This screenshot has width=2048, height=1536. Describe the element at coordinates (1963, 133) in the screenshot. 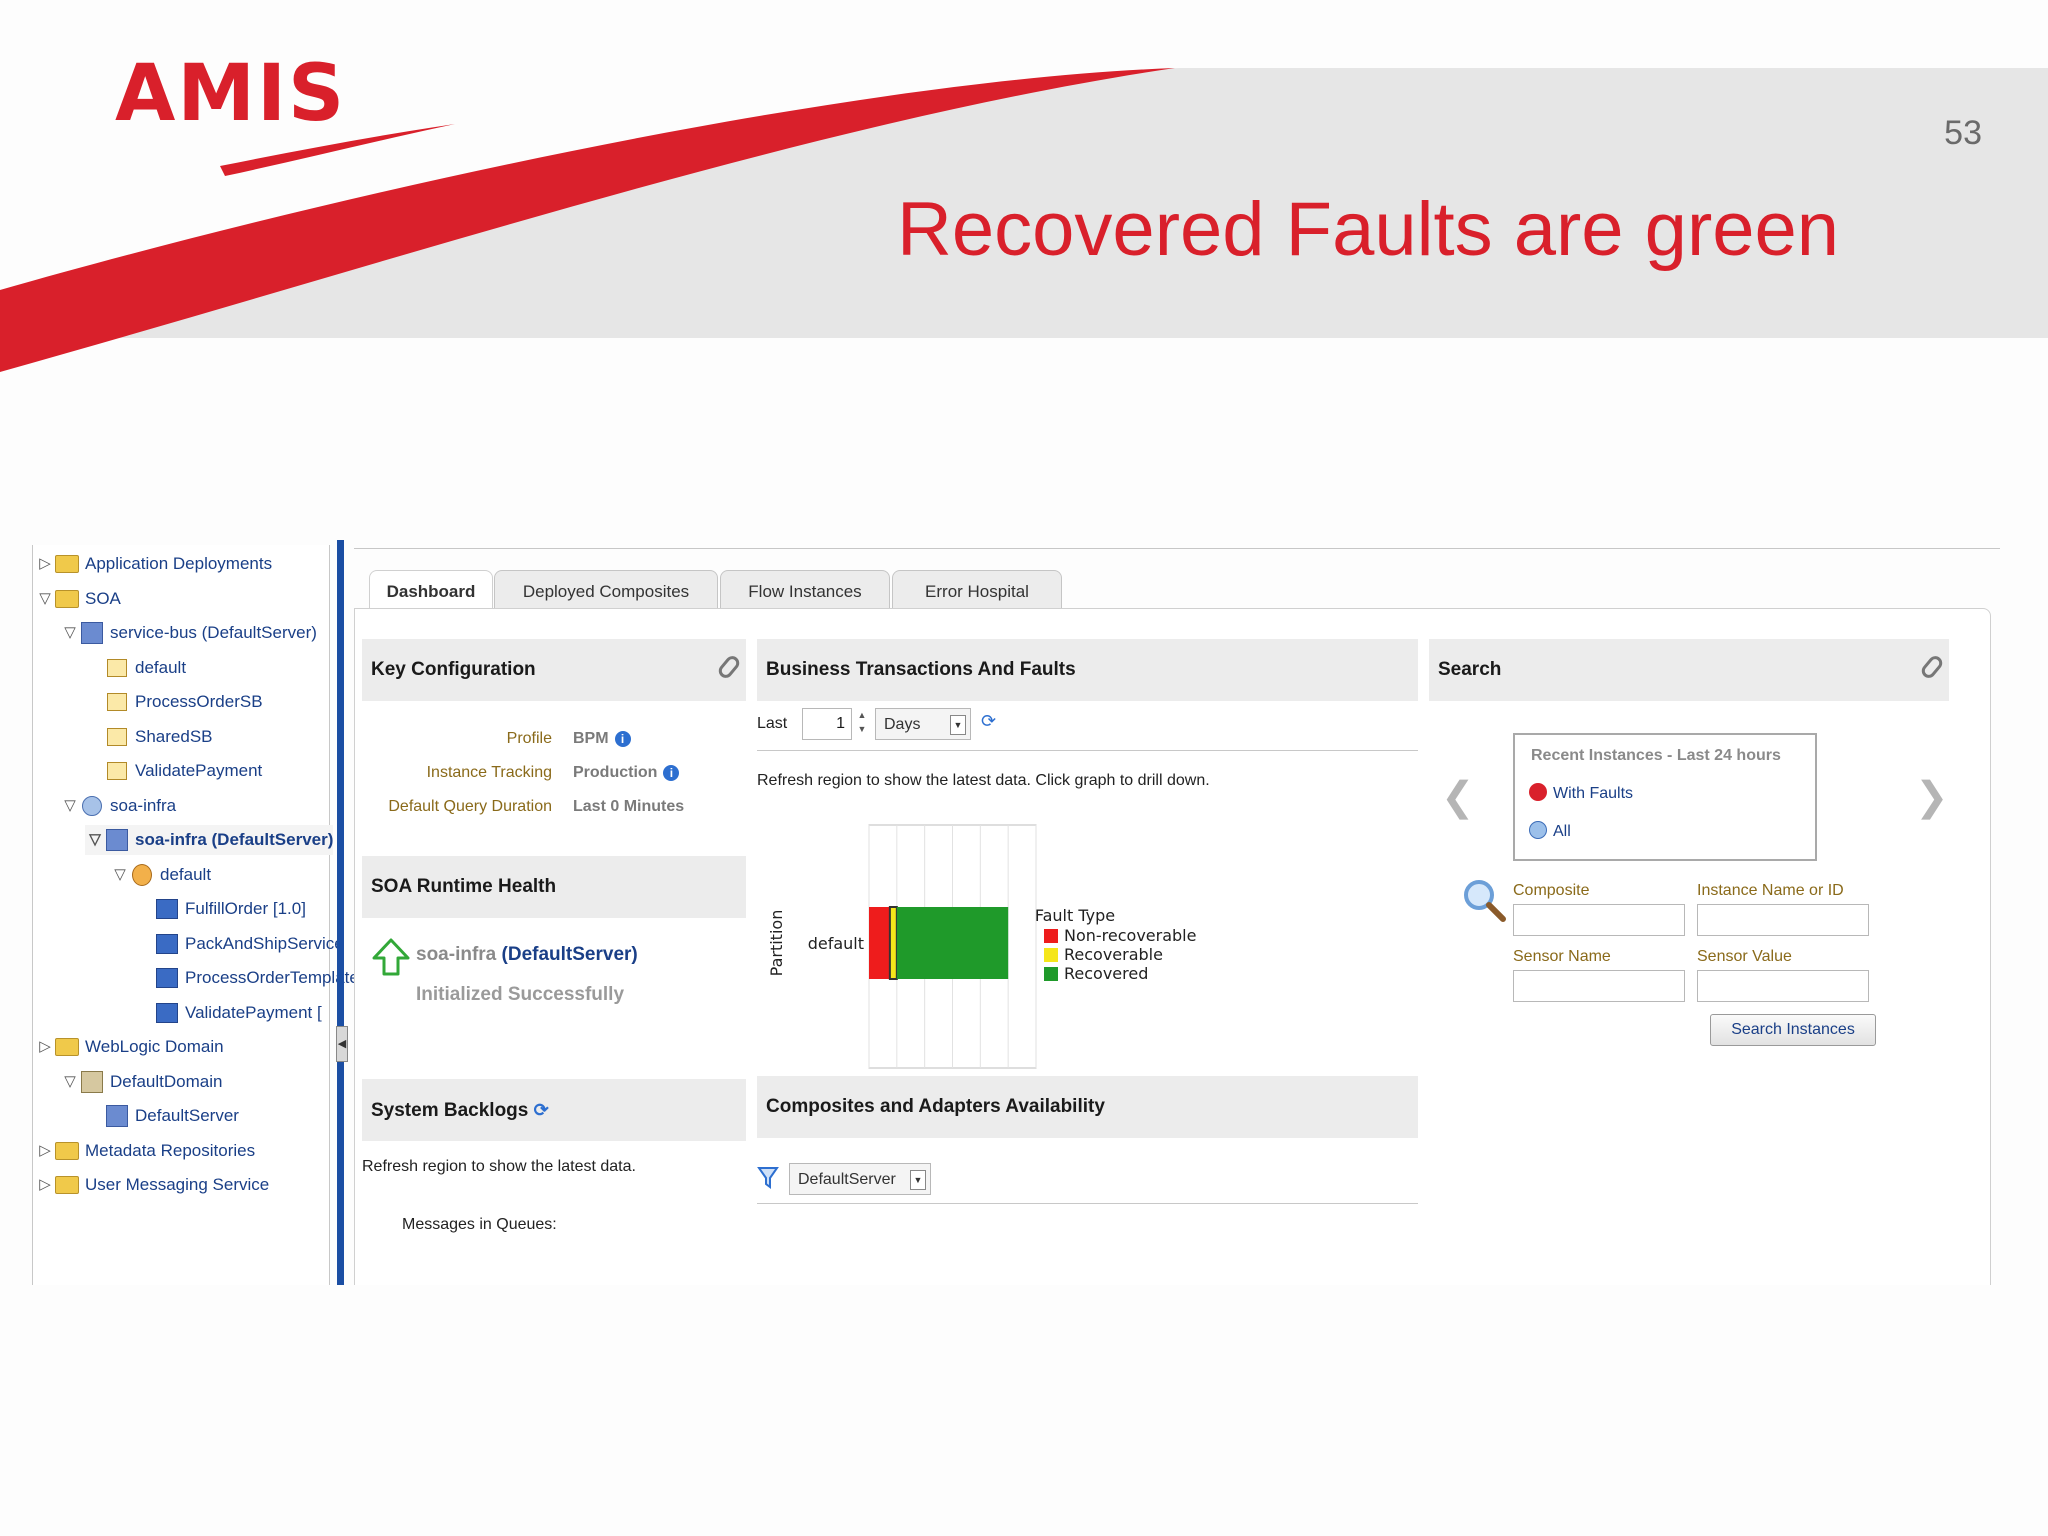

I see `page-number: 53` at that location.